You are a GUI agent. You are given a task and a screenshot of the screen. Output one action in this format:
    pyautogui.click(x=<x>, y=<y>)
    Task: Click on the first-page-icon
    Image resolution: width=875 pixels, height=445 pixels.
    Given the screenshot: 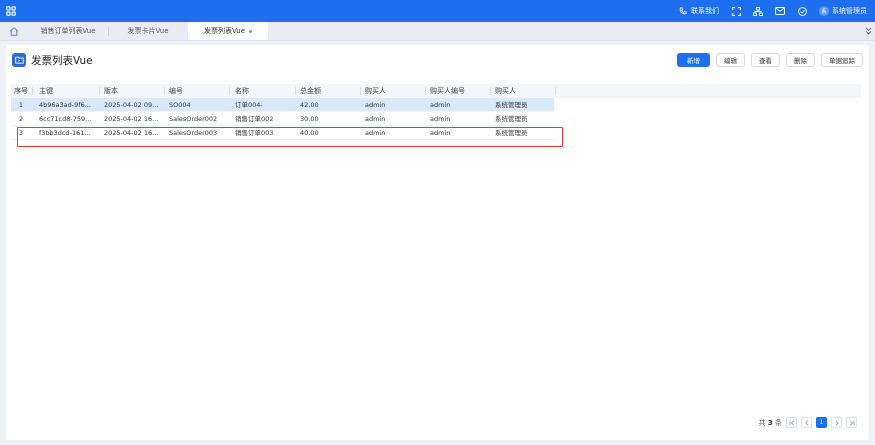 What is the action you would take?
    pyautogui.click(x=791, y=422)
    